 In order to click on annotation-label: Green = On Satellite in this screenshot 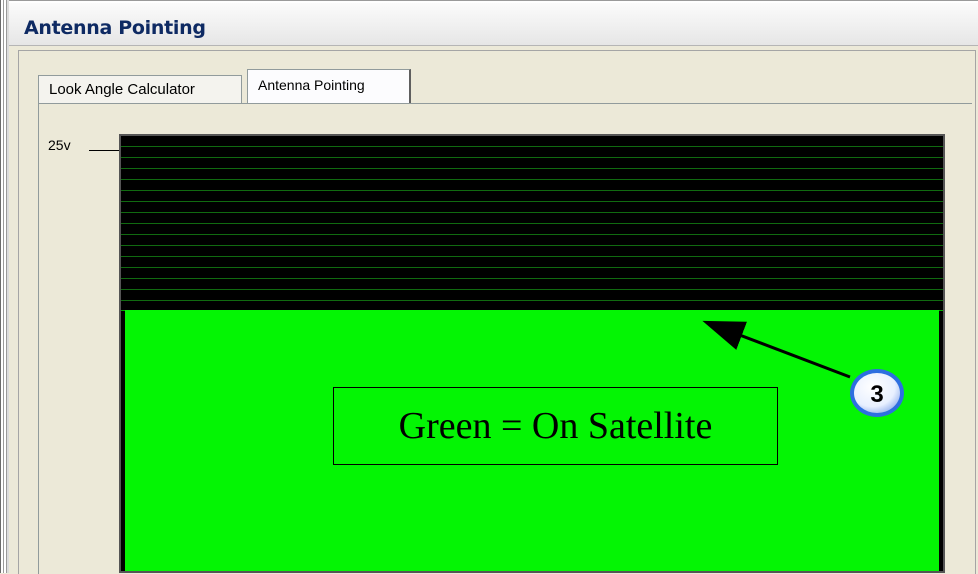, I will do `click(555, 426)`.